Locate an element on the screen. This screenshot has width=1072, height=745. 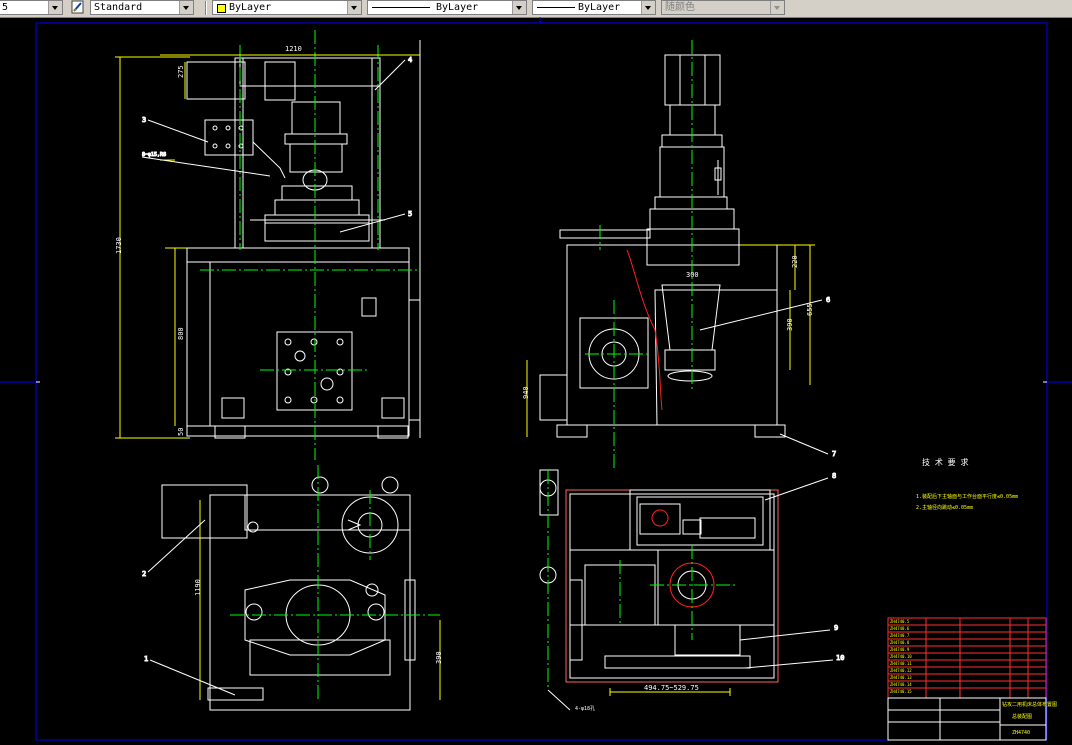
text-style-dropdown-partial: 5 is located at coordinates (31, 7).